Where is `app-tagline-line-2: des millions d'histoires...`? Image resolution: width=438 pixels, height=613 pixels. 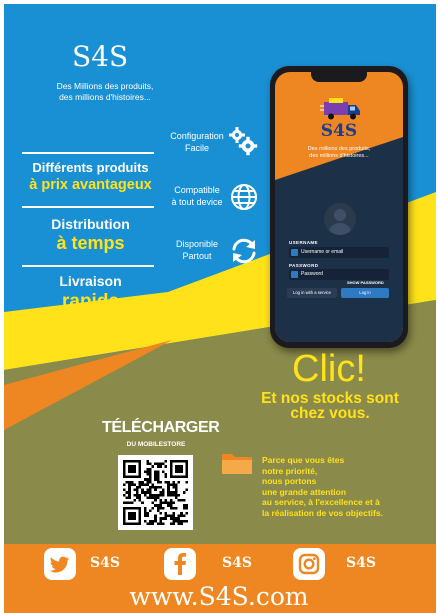
app-tagline-line-2: des millions d'histoires... is located at coordinates (339, 156).